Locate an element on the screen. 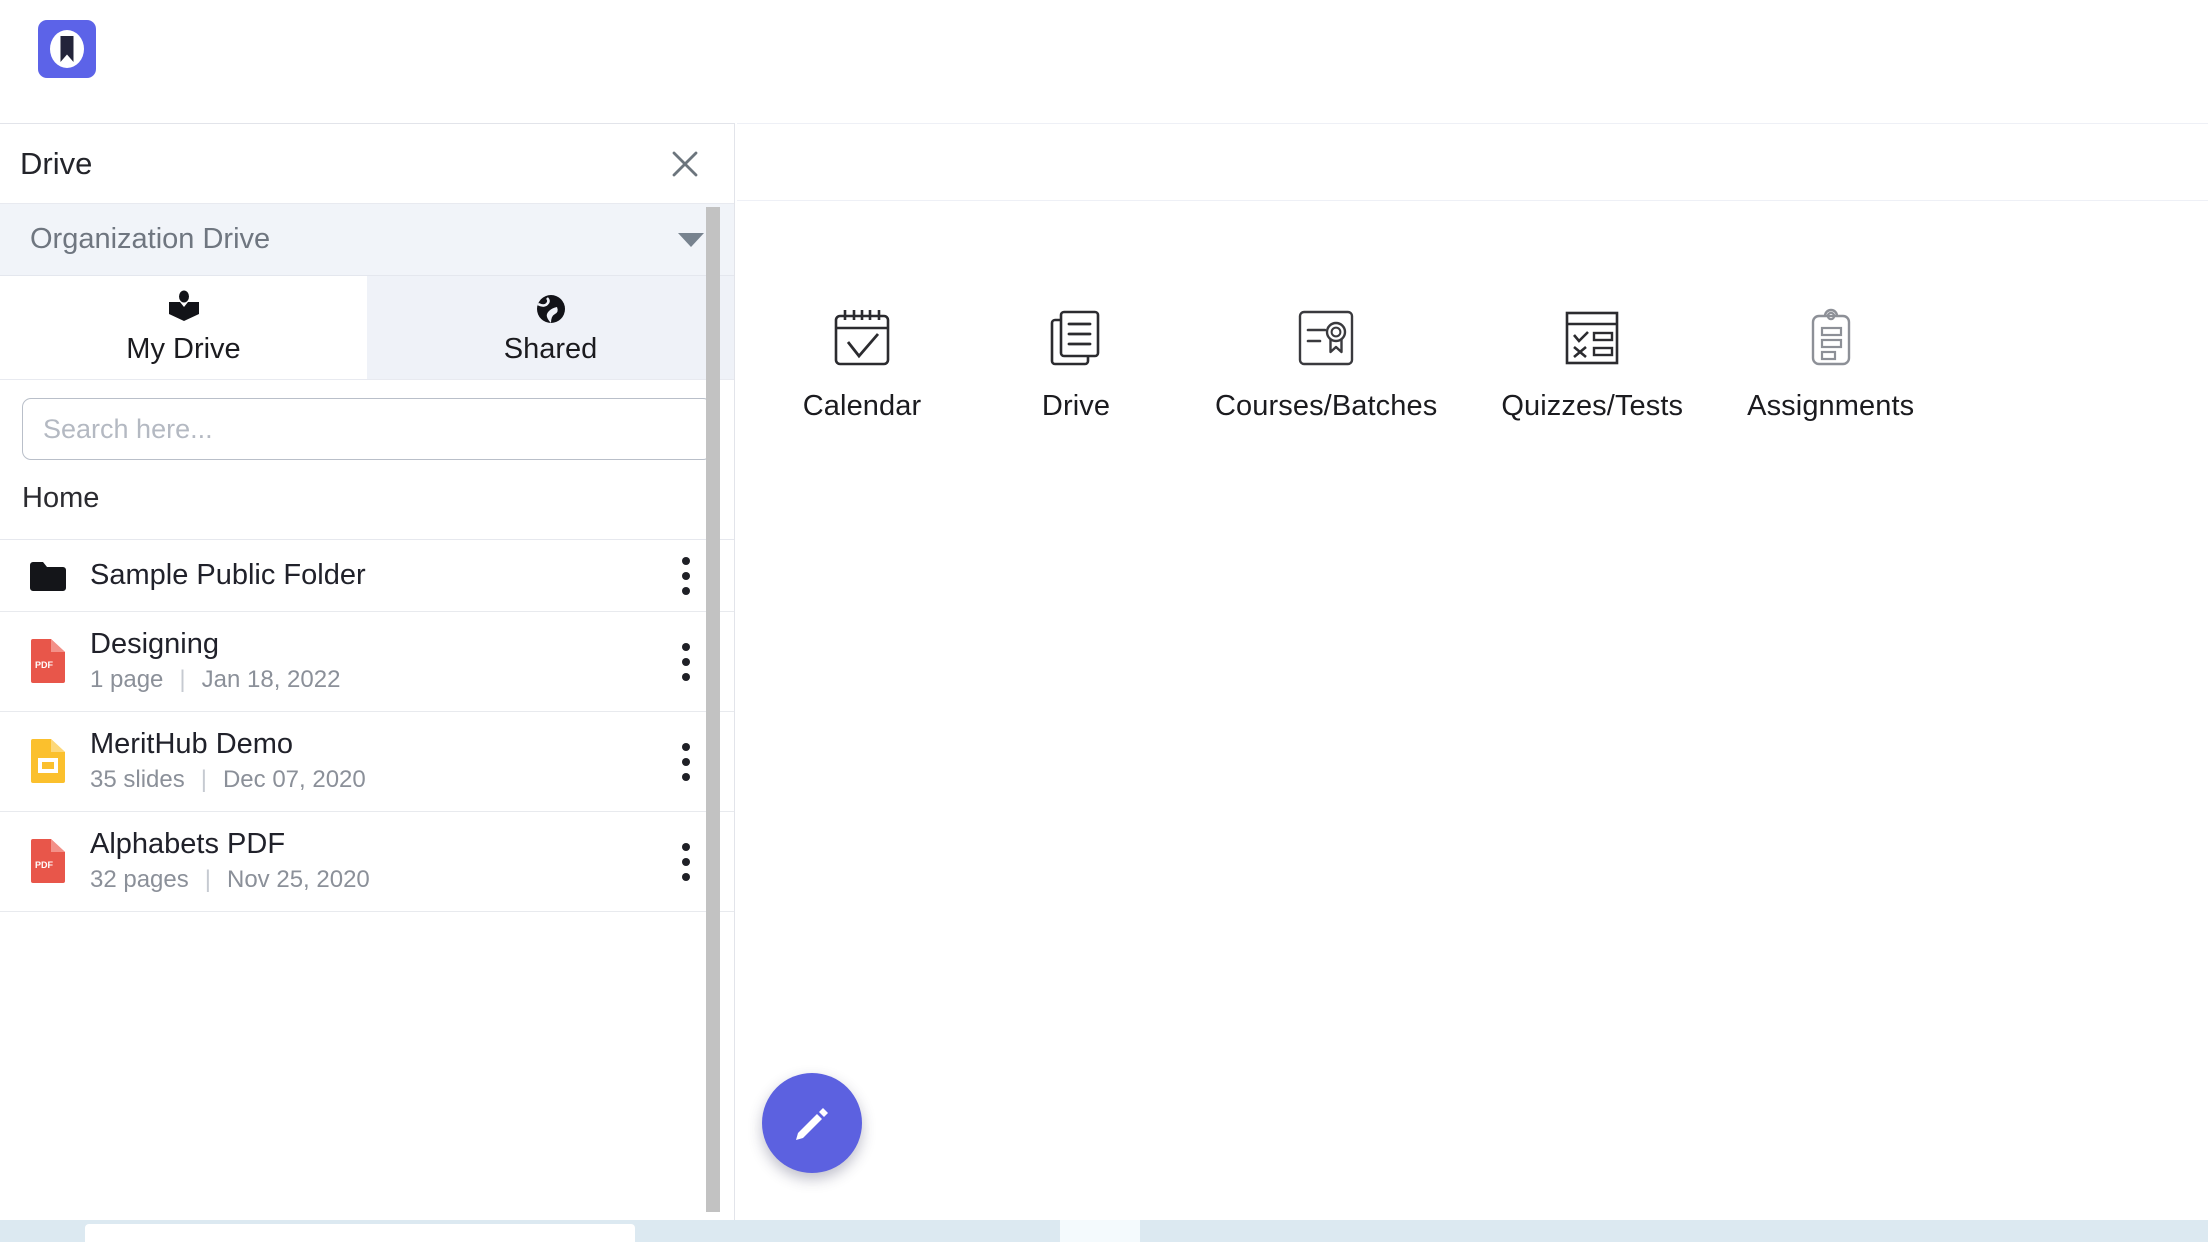 The image size is (2208, 1242). app-shortcut-quizzes: Quizzes/Tests is located at coordinates (1592, 361).